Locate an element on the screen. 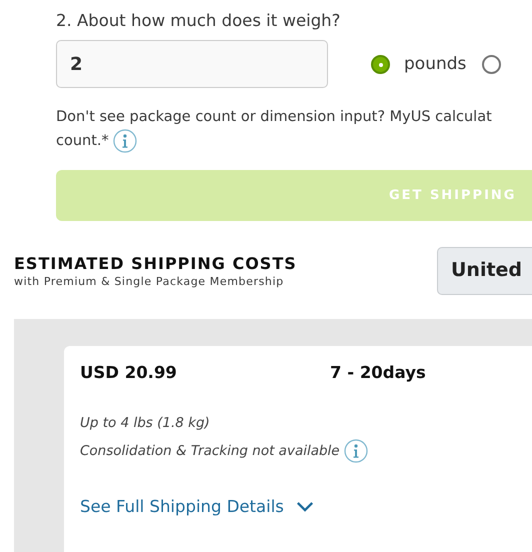  section-subtitle: with Premium & Single Package Membership is located at coordinates (149, 281).